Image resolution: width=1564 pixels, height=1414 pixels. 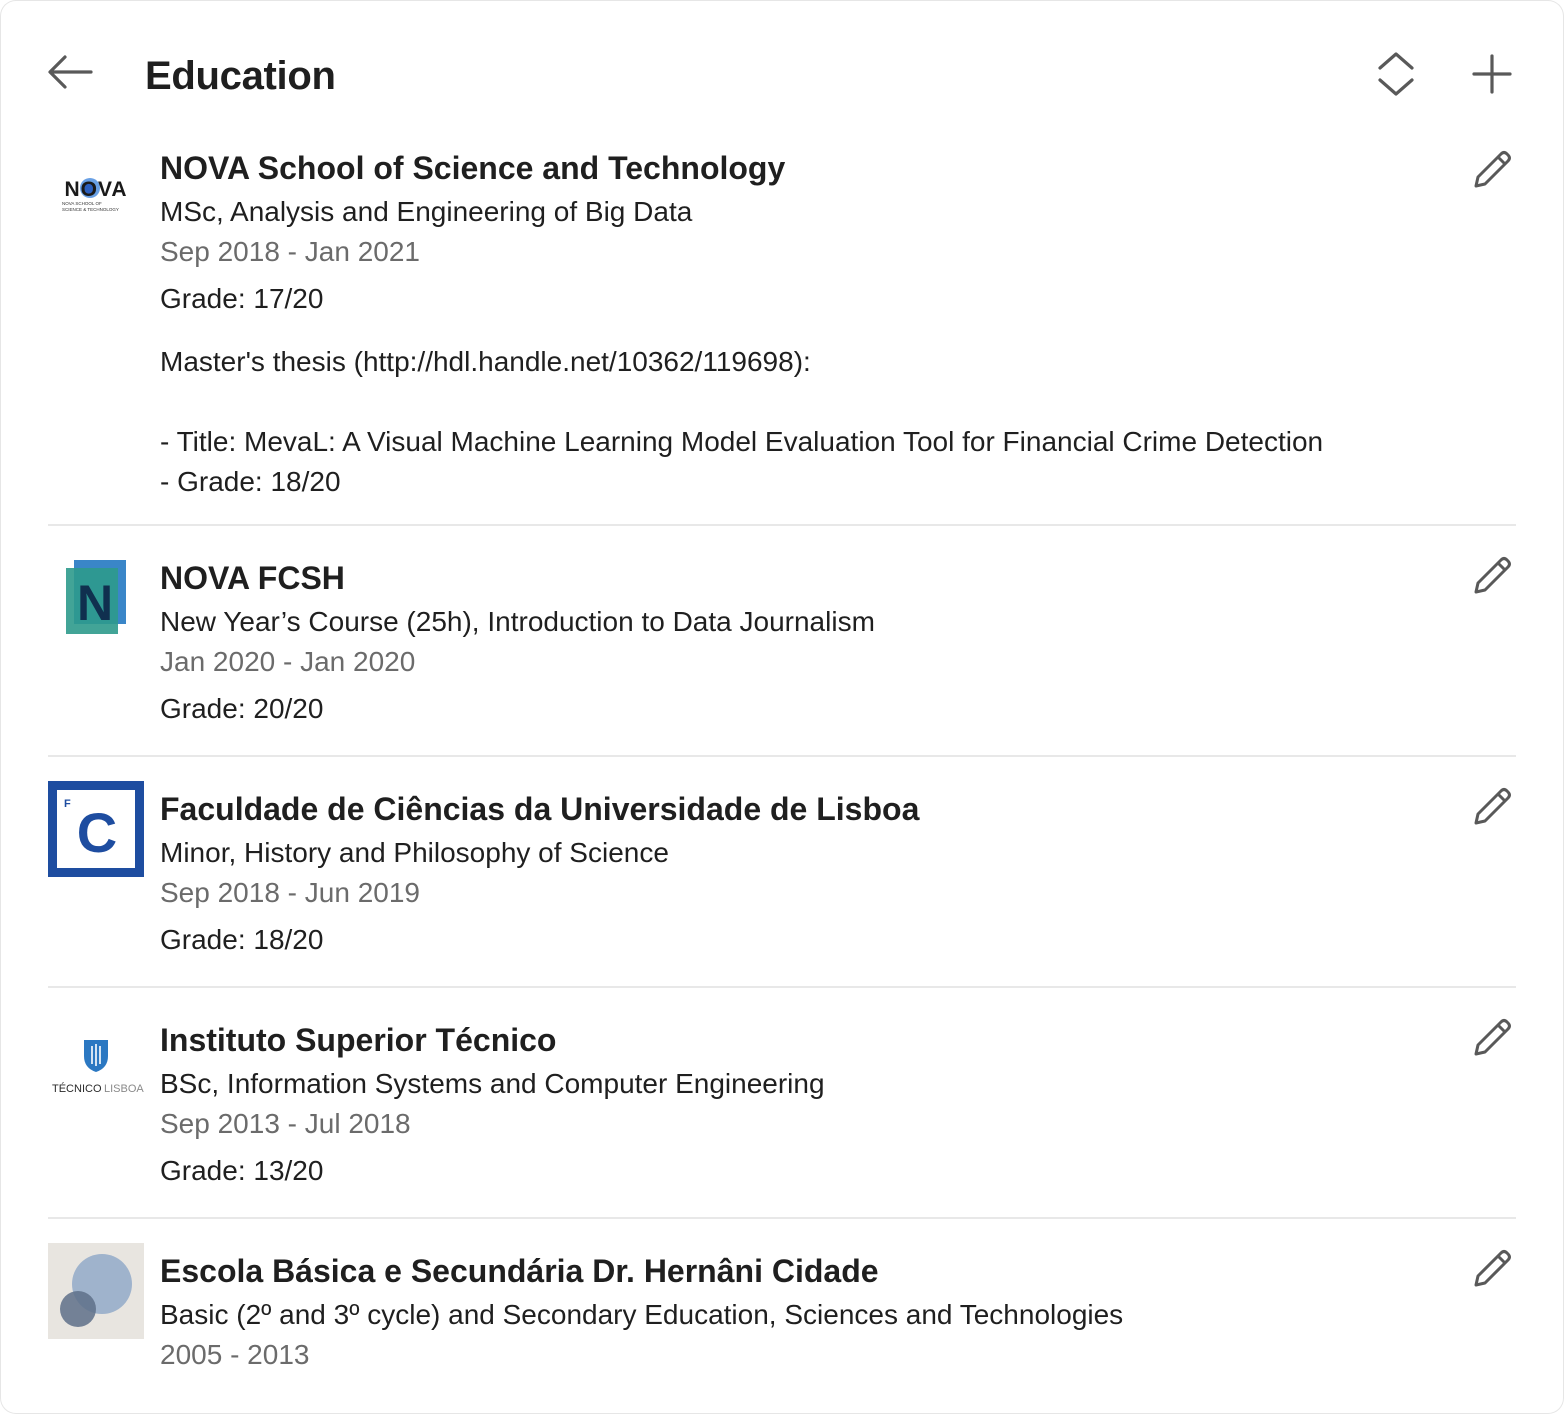 What do you see at coordinates (783, 1040) in the screenshot?
I see `school-name: Instituto Superior Técnico` at bounding box center [783, 1040].